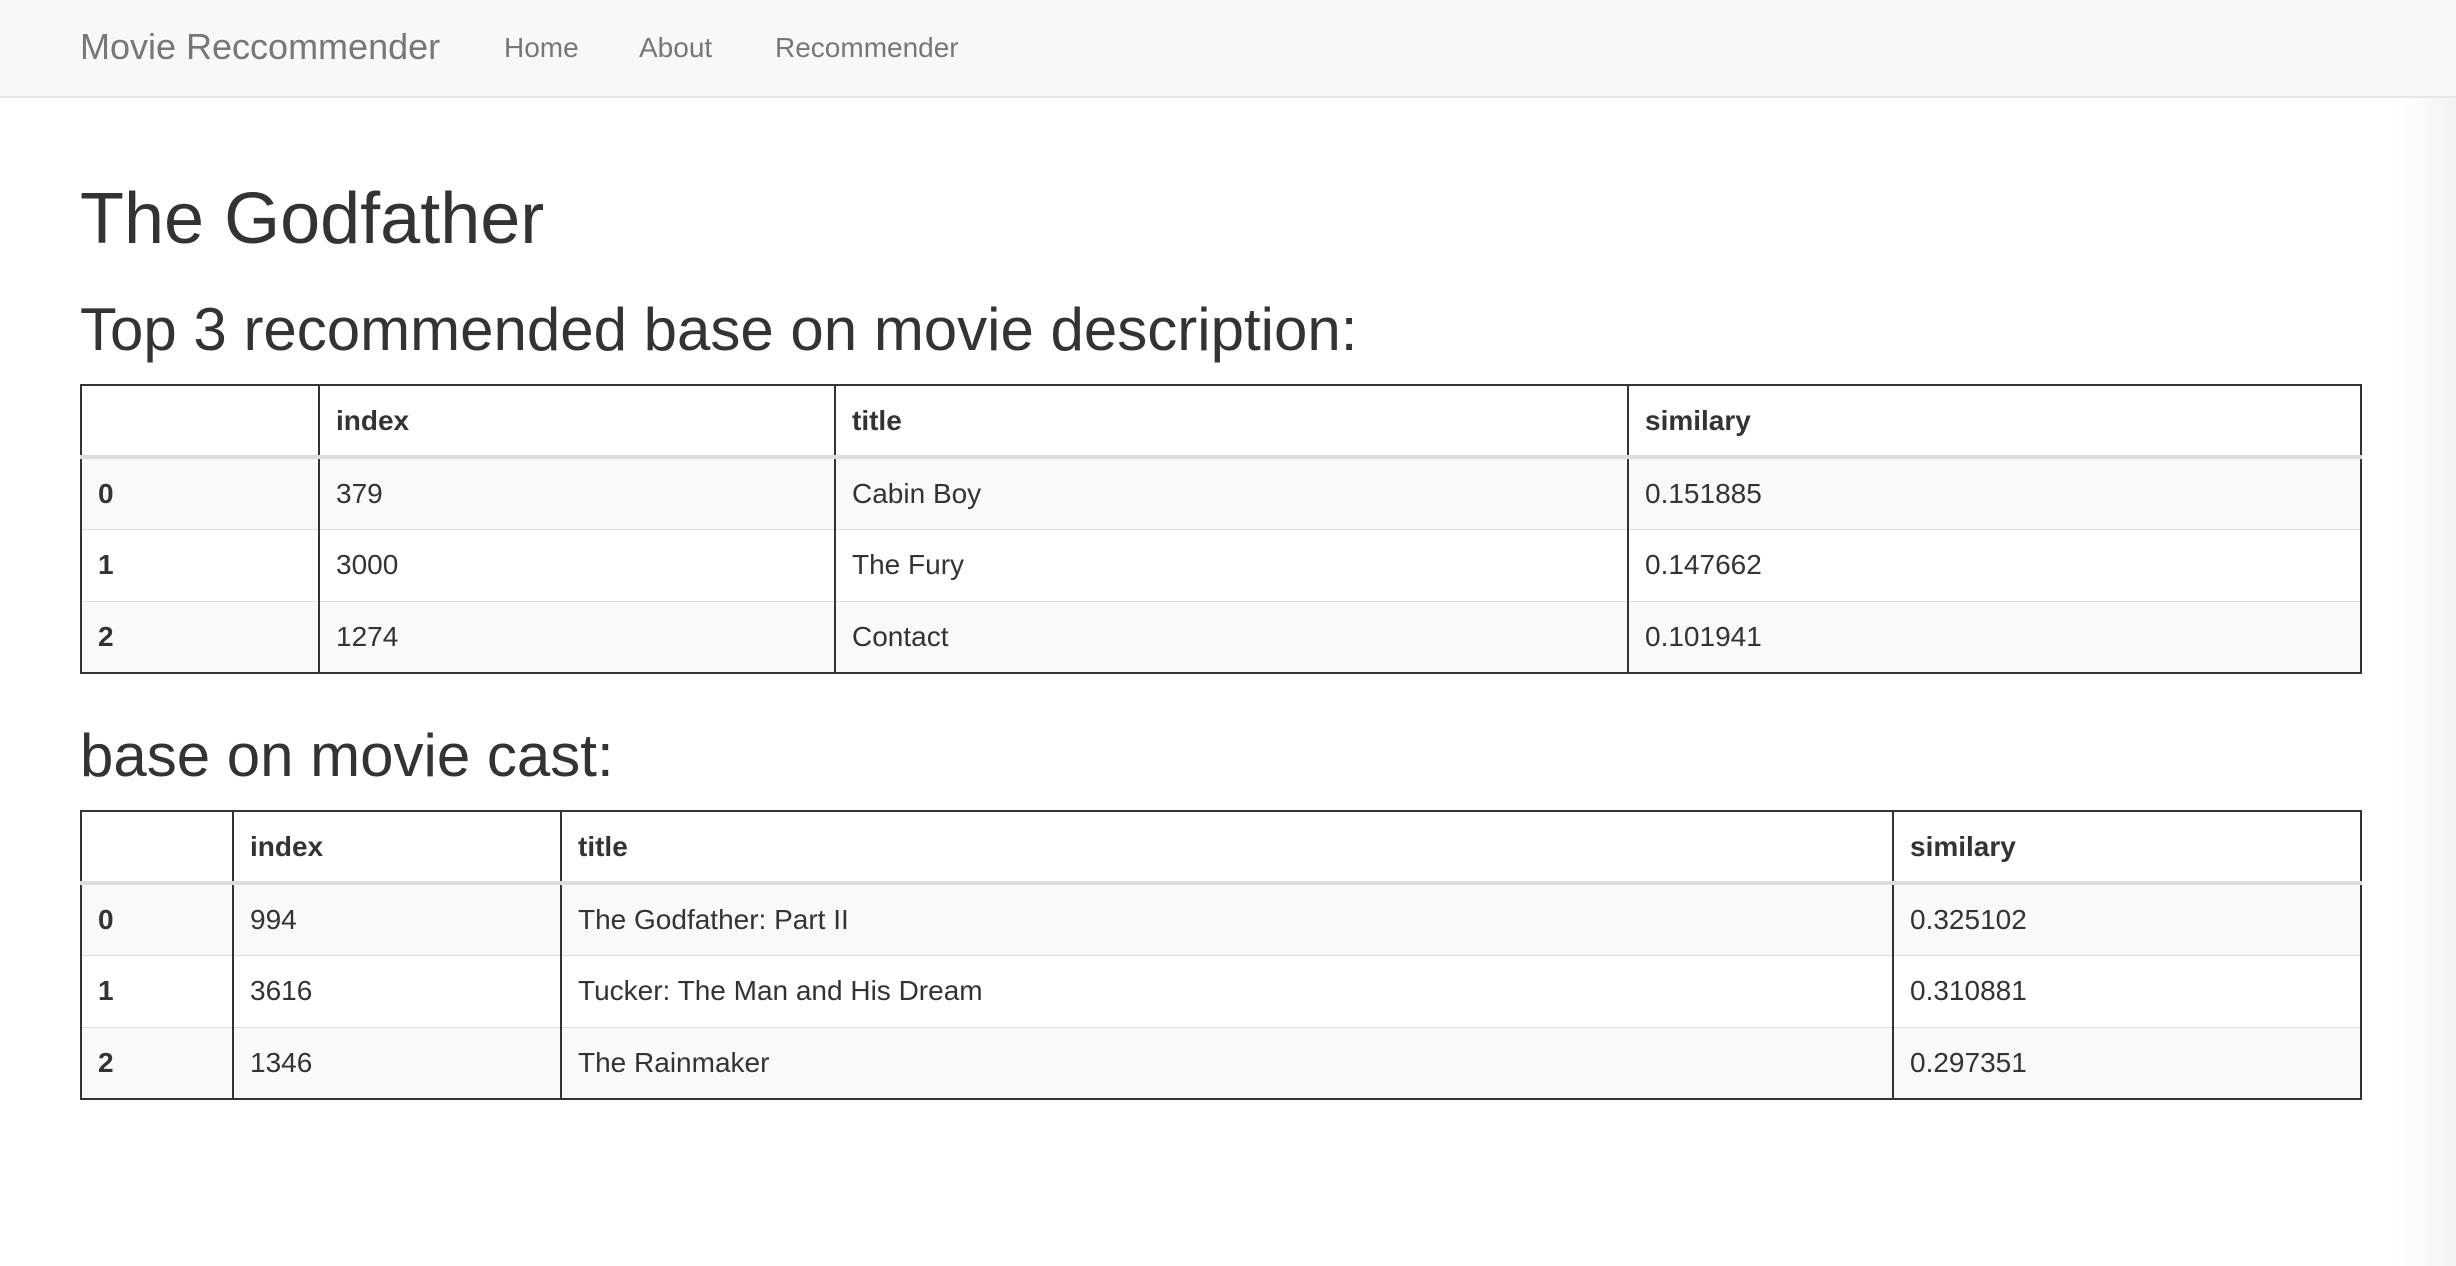  I want to click on nav-link-about: About, so click(675, 48).